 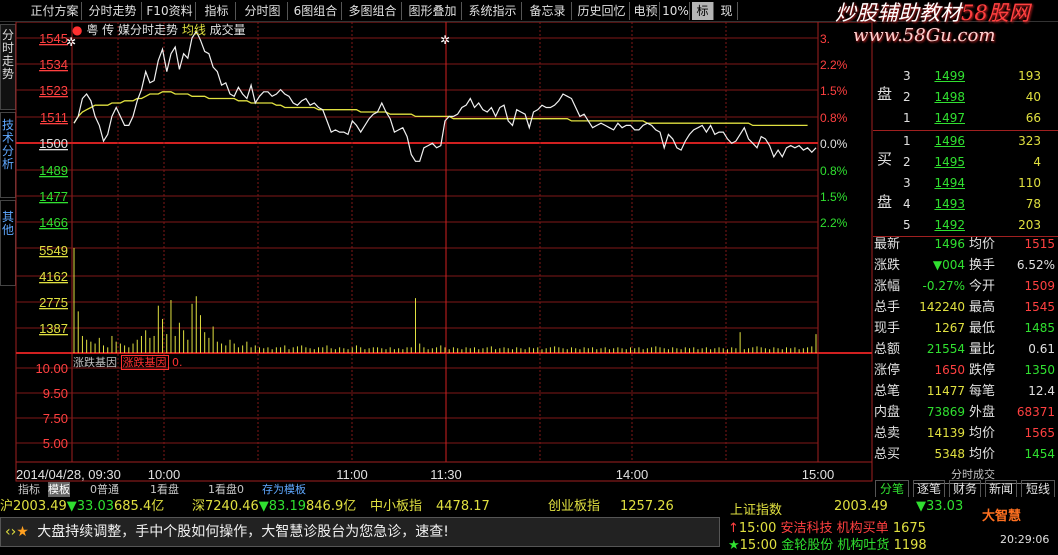 I want to click on sh-change: ▼33.03, so click(x=90, y=506).